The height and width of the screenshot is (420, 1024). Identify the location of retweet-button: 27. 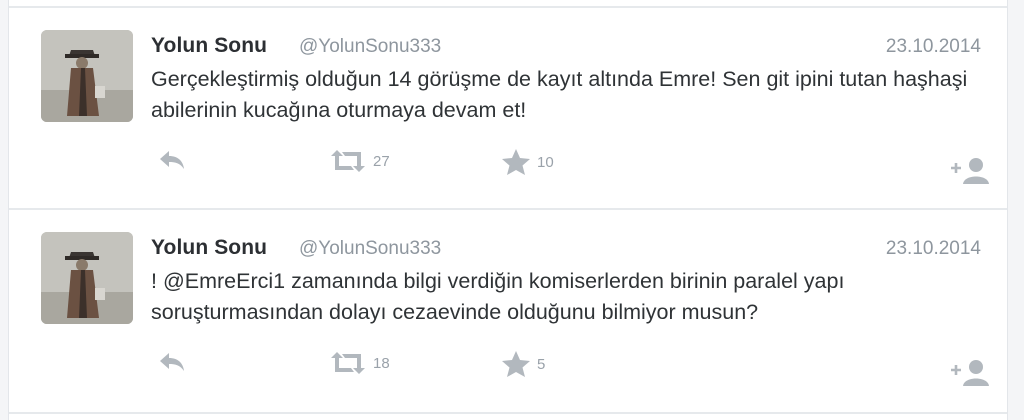
(359, 161).